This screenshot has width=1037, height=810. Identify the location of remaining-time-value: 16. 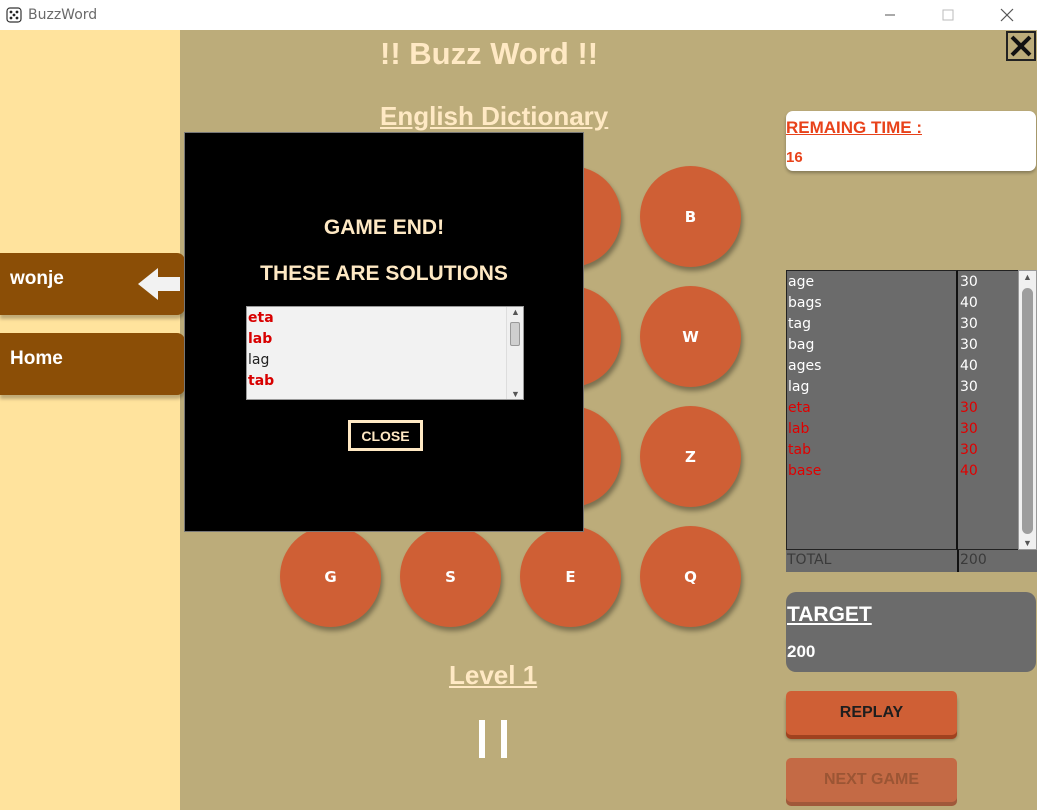
(794, 157).